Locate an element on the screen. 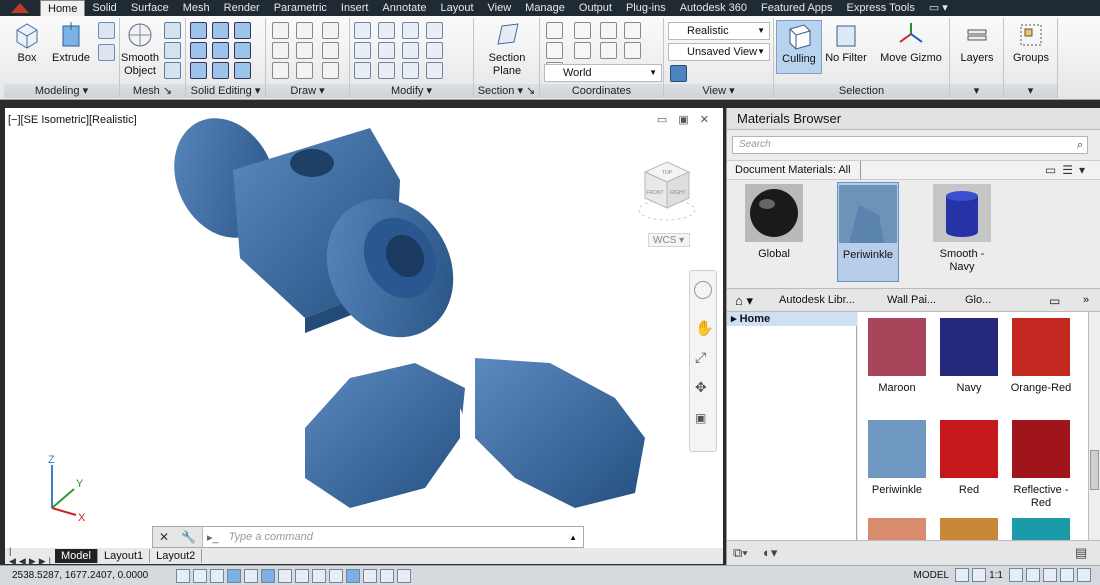 The height and width of the screenshot is (585, 1100). library-swatch-reflective-red: Reflective - Red is located at coordinates (1041, 465).